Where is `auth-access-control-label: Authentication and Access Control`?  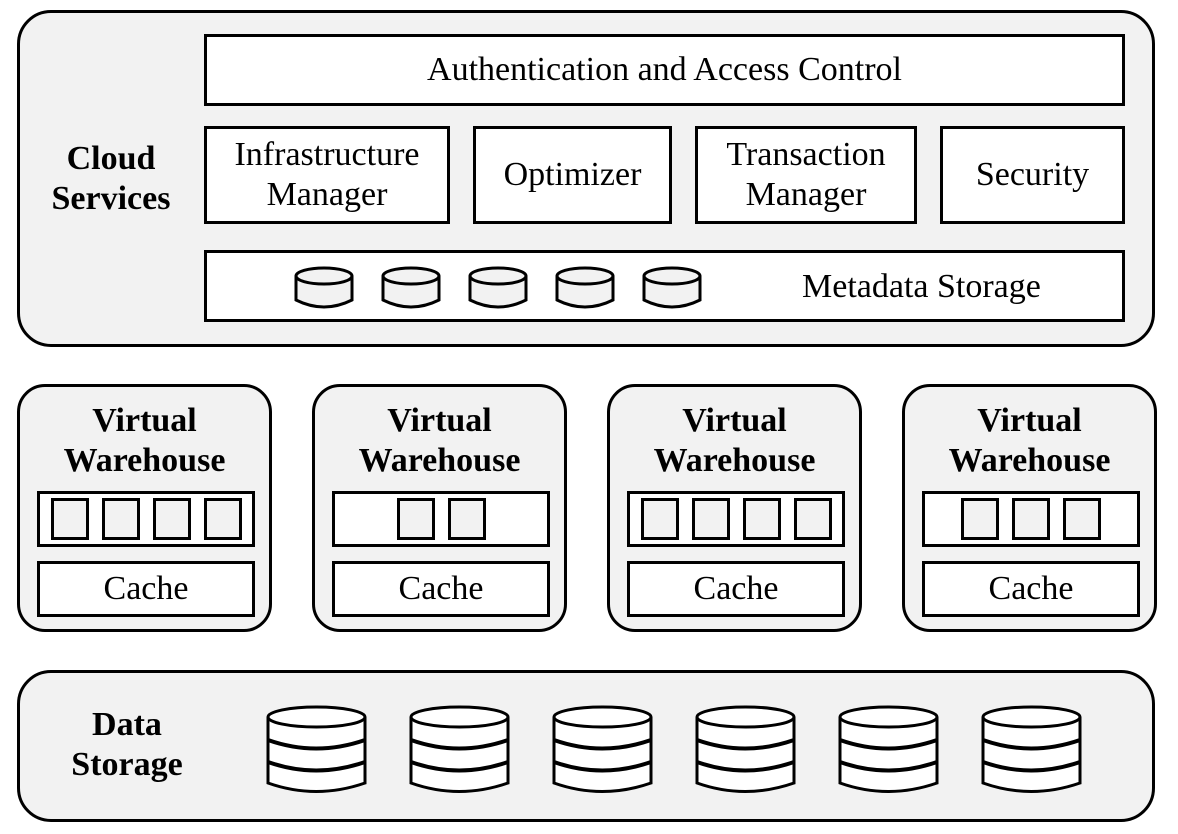
auth-access-control-label: Authentication and Access Control is located at coordinates (664, 69).